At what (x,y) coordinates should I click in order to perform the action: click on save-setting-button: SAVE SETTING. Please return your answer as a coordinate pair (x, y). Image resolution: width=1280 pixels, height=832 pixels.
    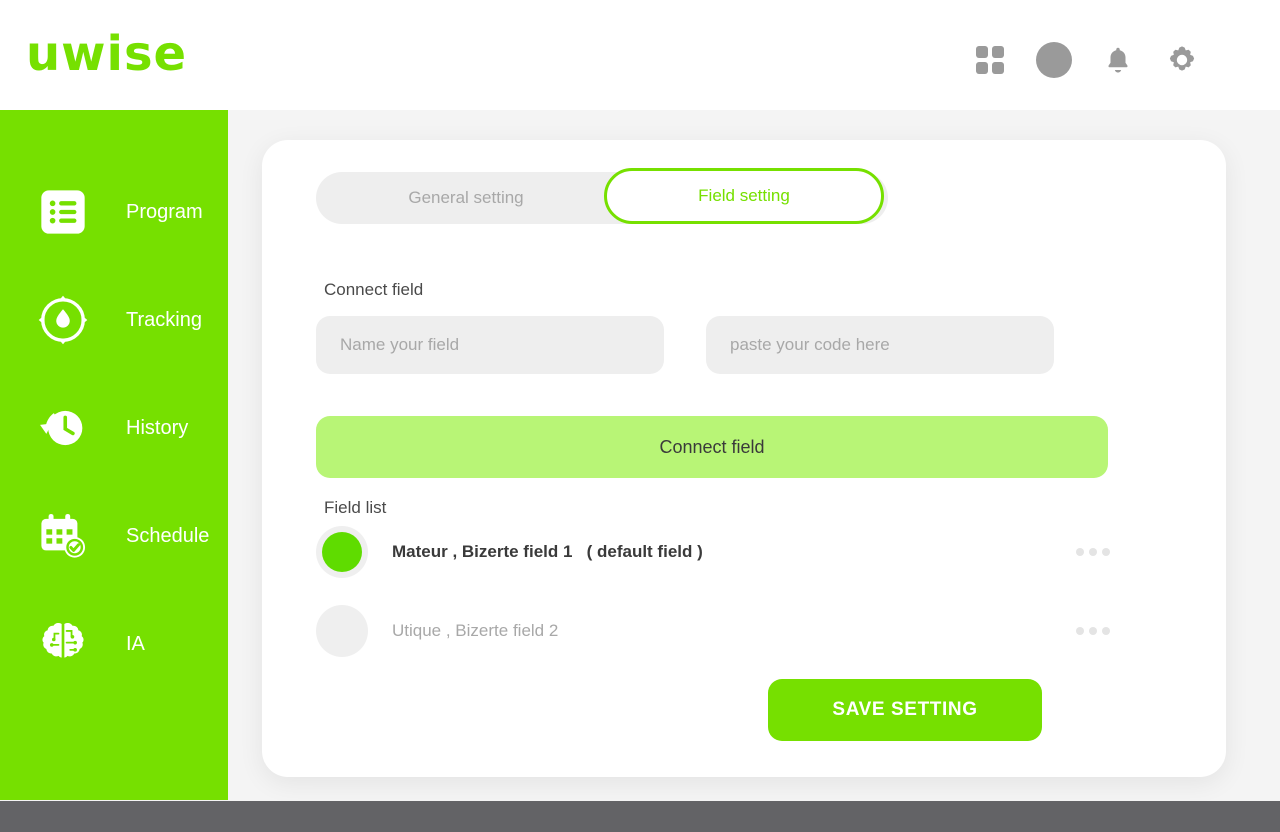
    Looking at the image, I should click on (905, 710).